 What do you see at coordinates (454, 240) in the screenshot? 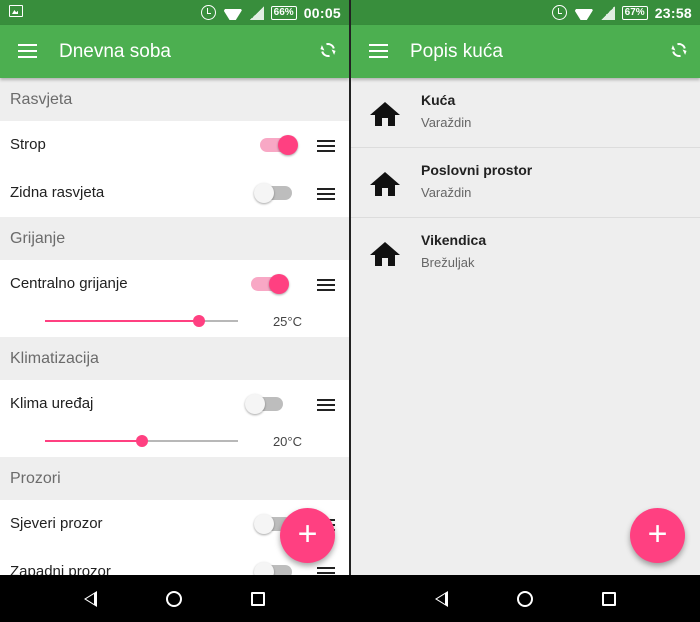
I see `house-name: Vikendica` at bounding box center [454, 240].